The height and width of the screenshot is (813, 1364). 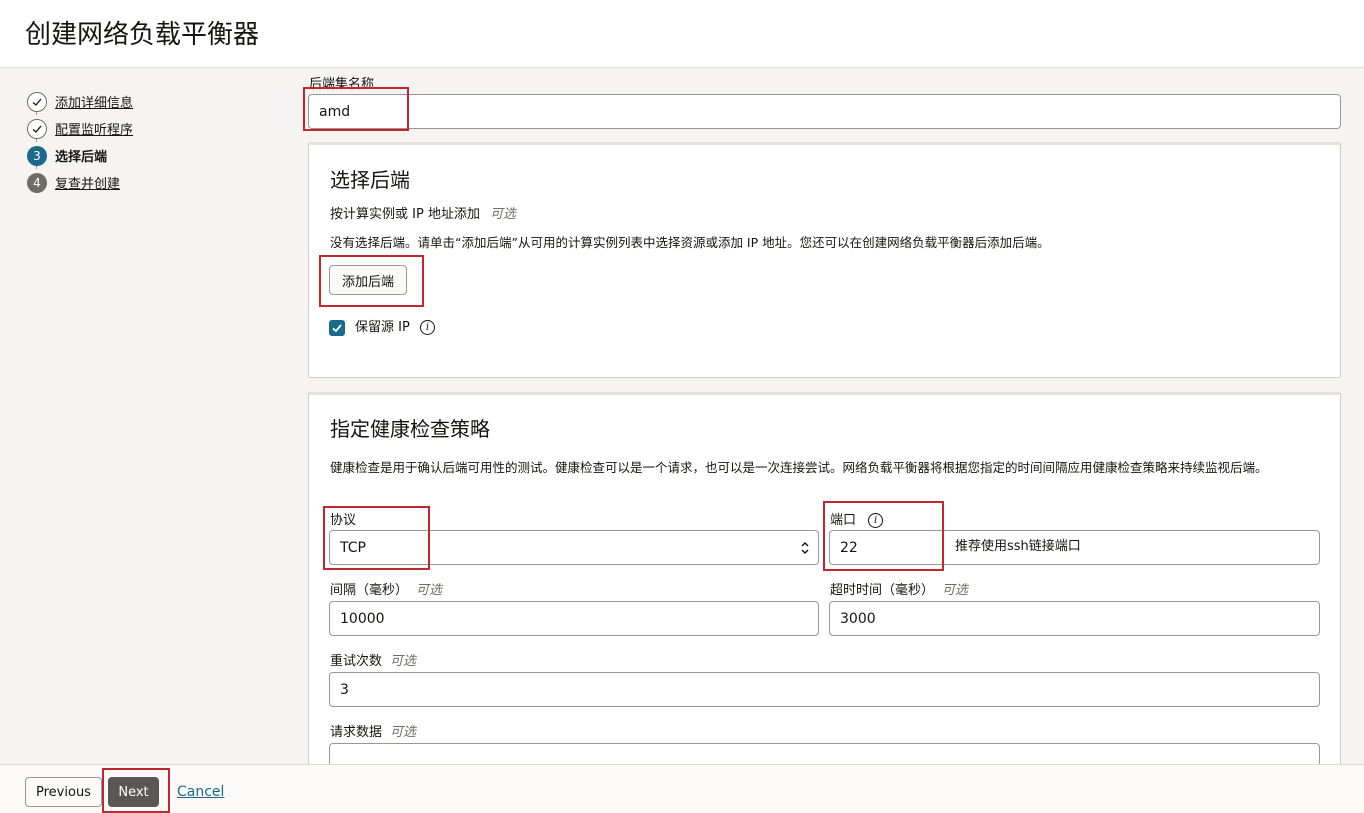 I want to click on step-label: 选择后端, so click(x=81, y=157).